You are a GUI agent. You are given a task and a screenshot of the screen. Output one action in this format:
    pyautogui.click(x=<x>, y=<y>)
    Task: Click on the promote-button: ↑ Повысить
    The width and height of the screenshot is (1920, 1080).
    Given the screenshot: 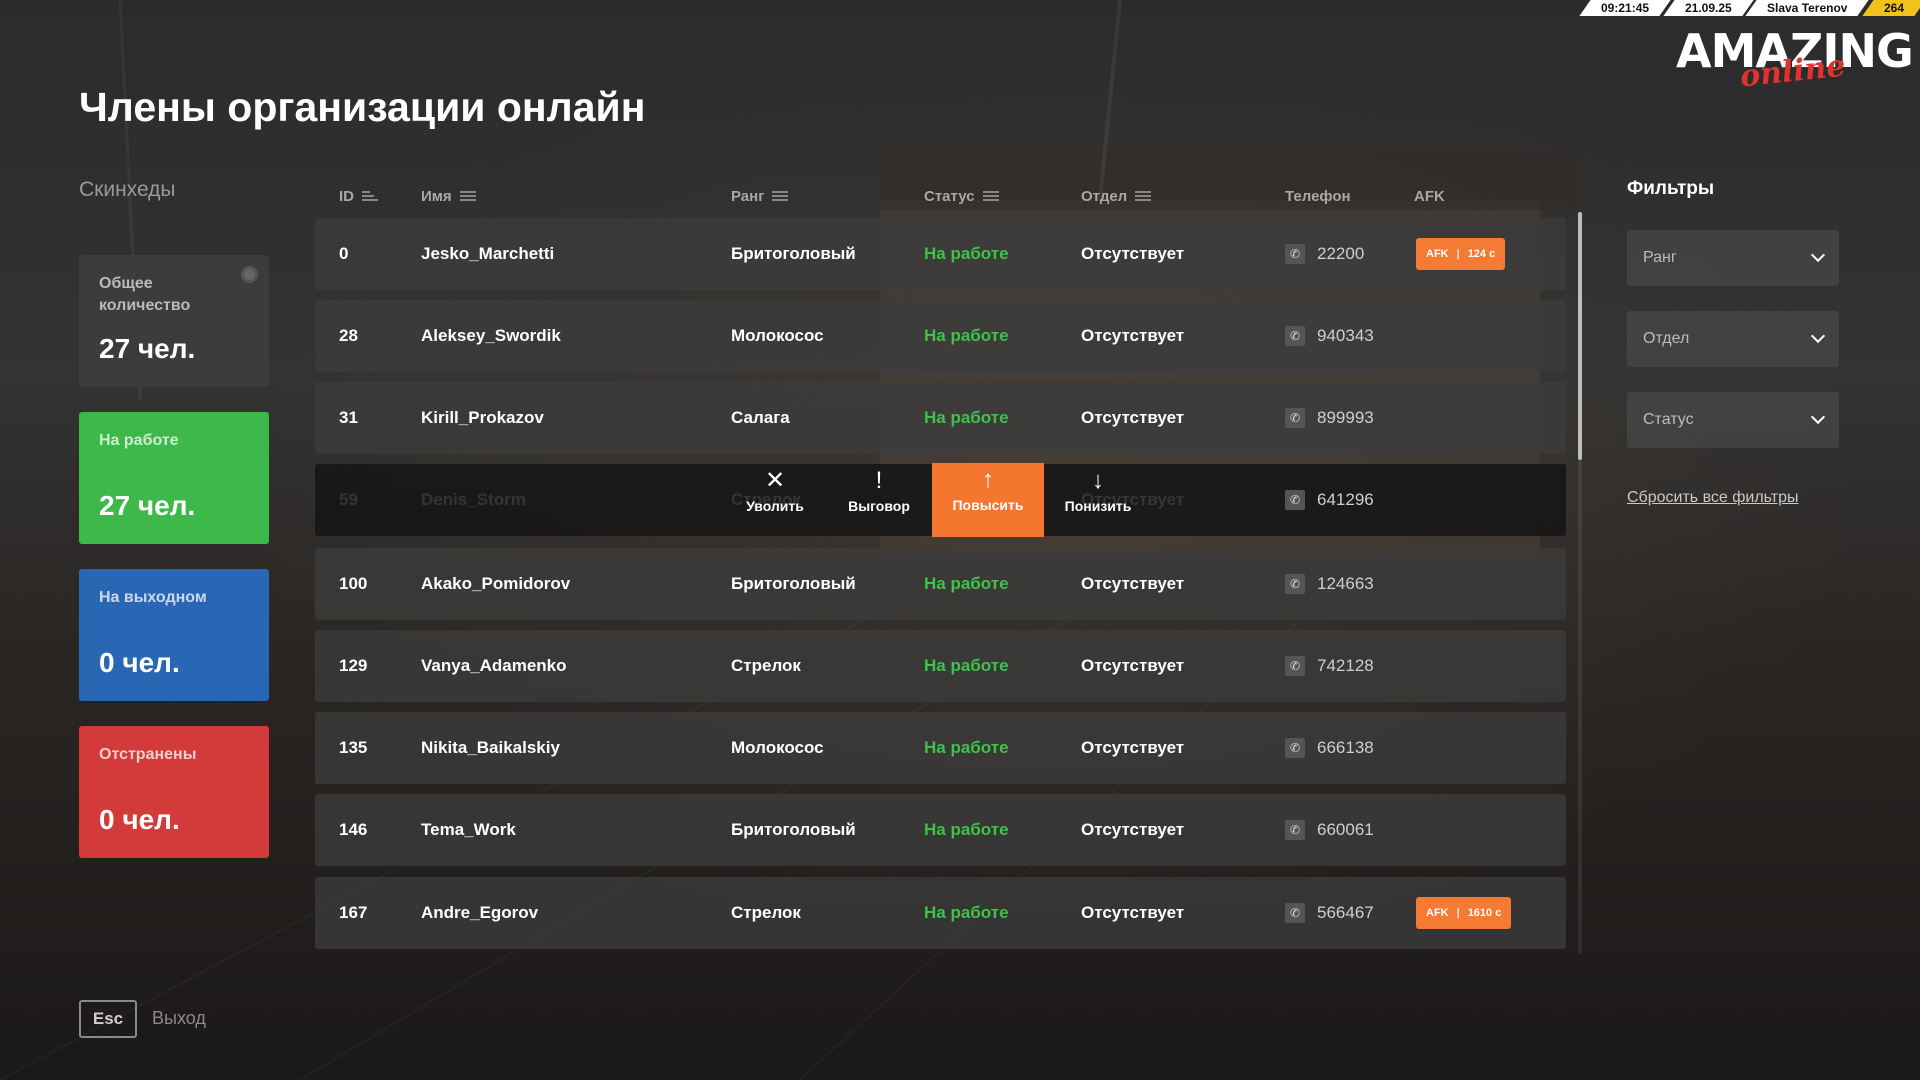 What is the action you would take?
    pyautogui.click(x=988, y=500)
    